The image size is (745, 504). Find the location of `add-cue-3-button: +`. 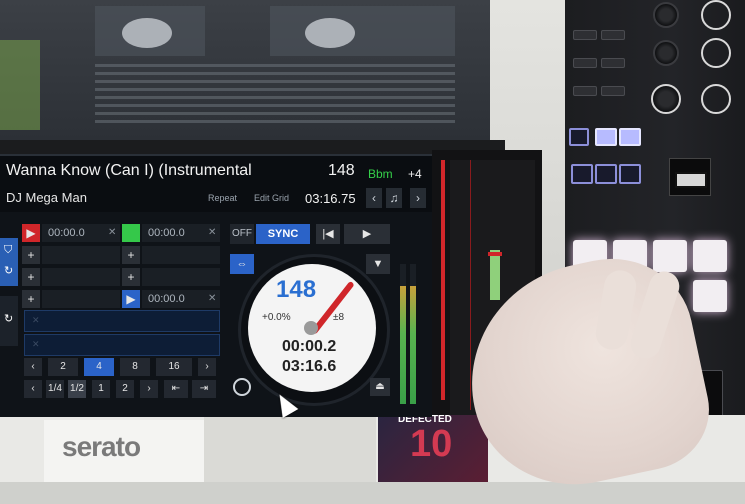

add-cue-3-button: + is located at coordinates (31, 255).